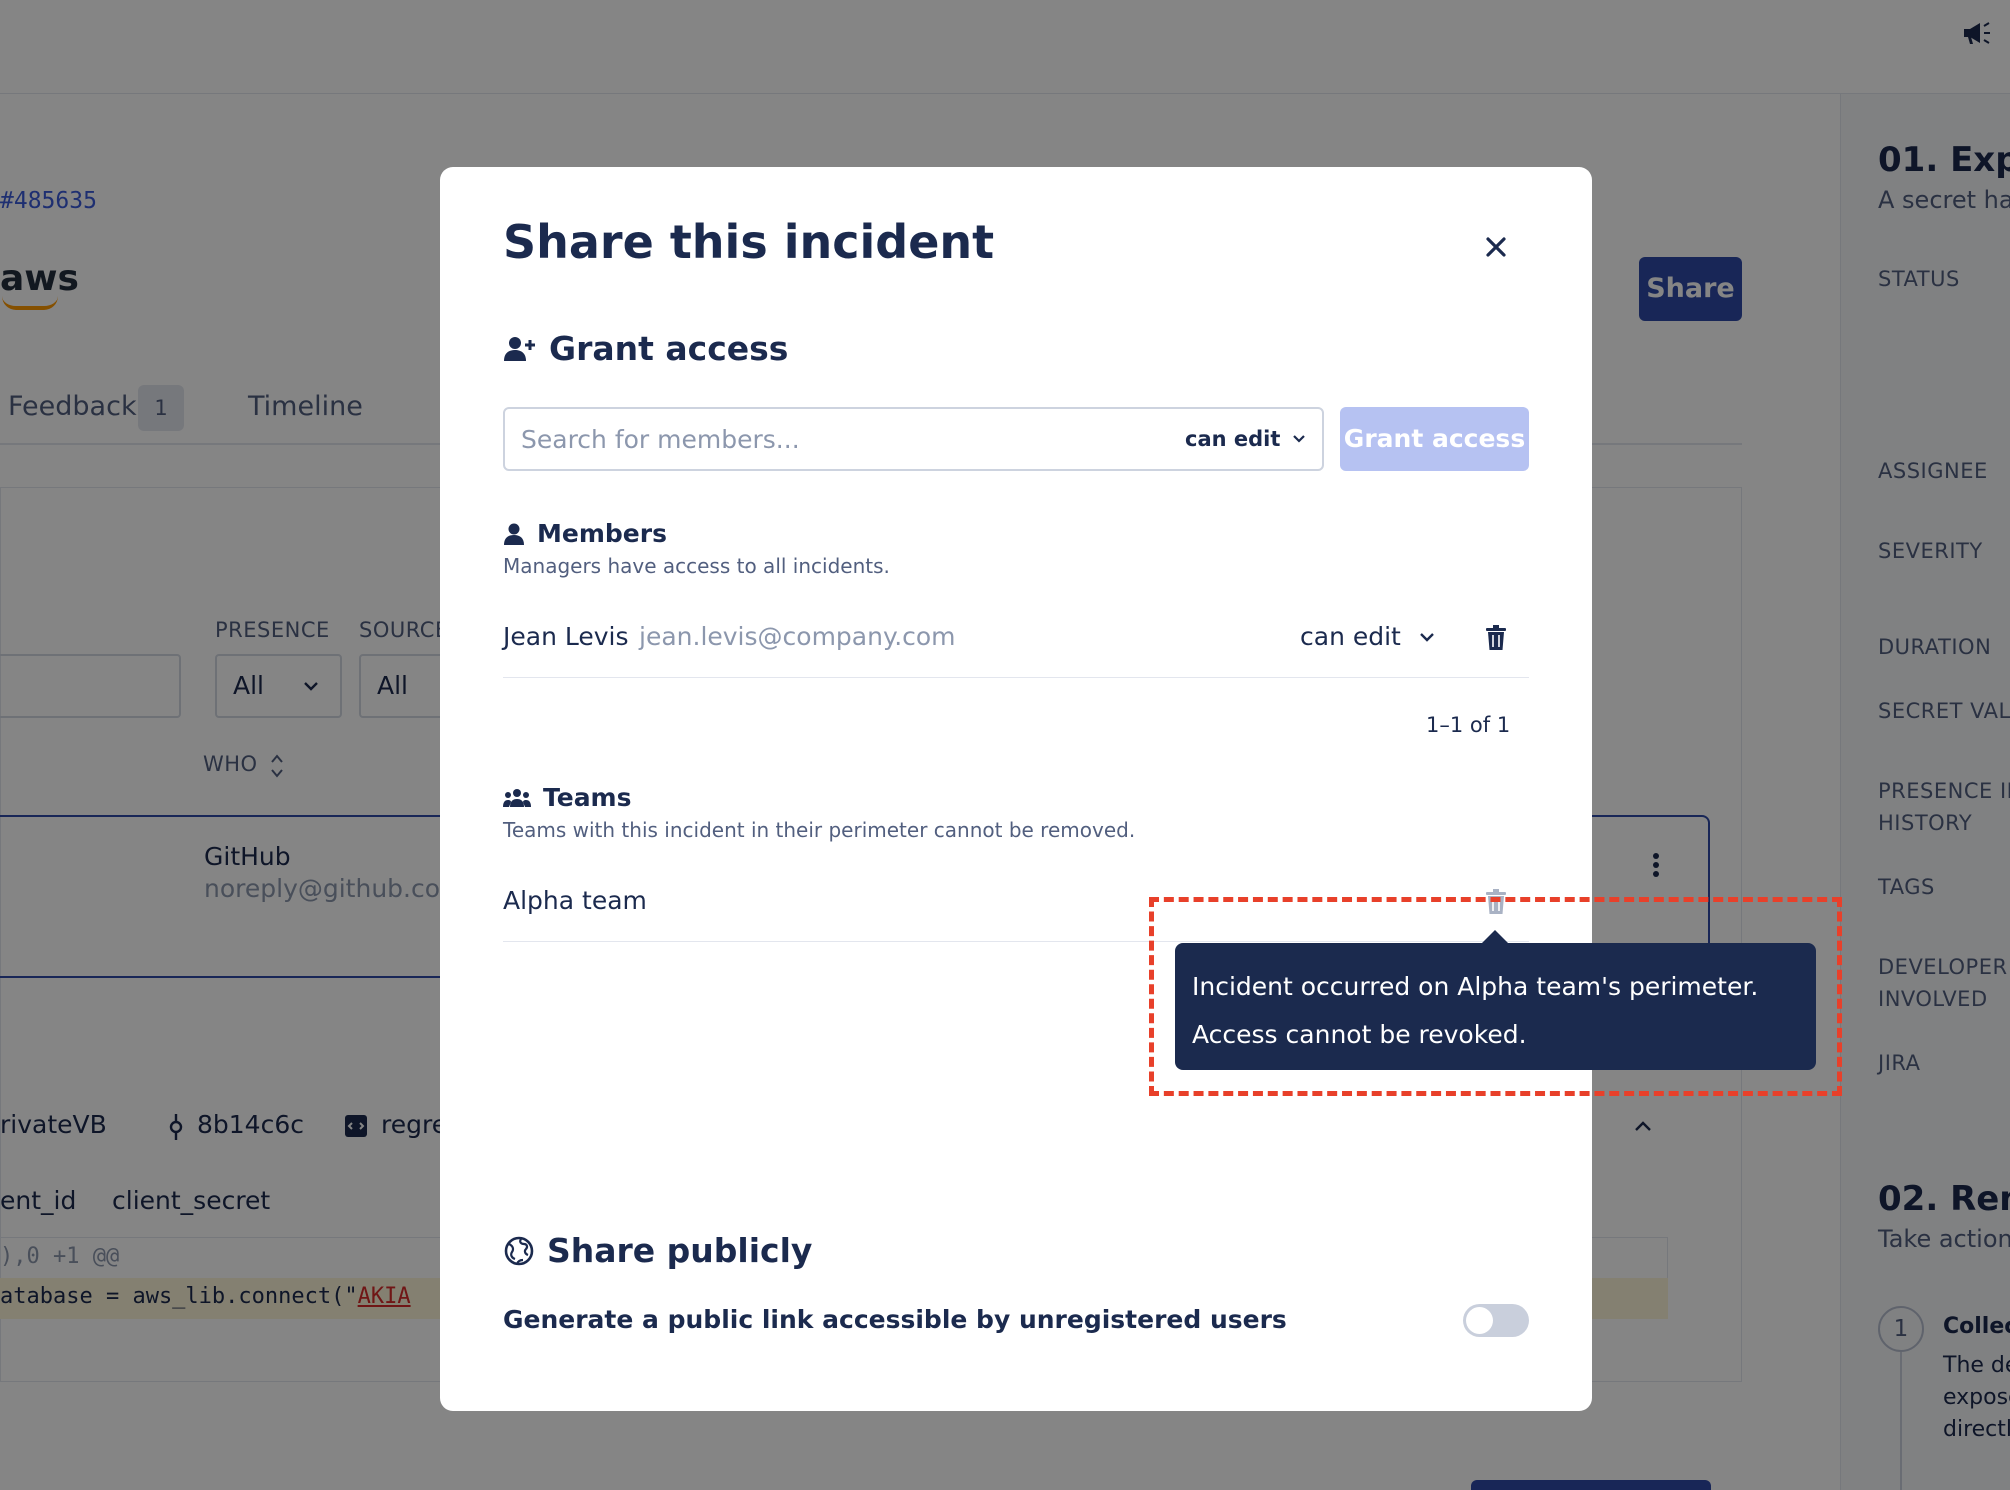  What do you see at coordinates (696, 566) in the screenshot?
I see `members-caption: Managers have access to all incidents.` at bounding box center [696, 566].